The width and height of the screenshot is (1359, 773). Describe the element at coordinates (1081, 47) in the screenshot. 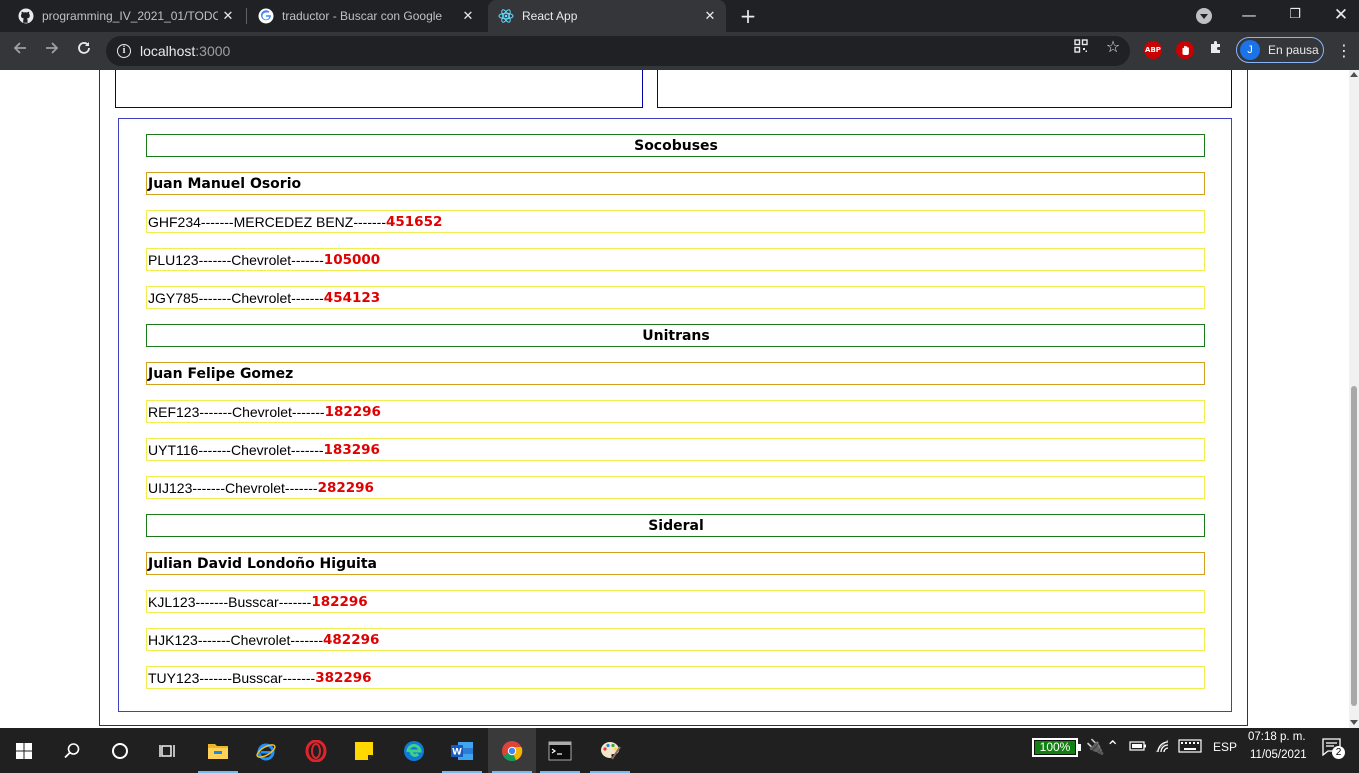

I see `qr-code-icon` at that location.